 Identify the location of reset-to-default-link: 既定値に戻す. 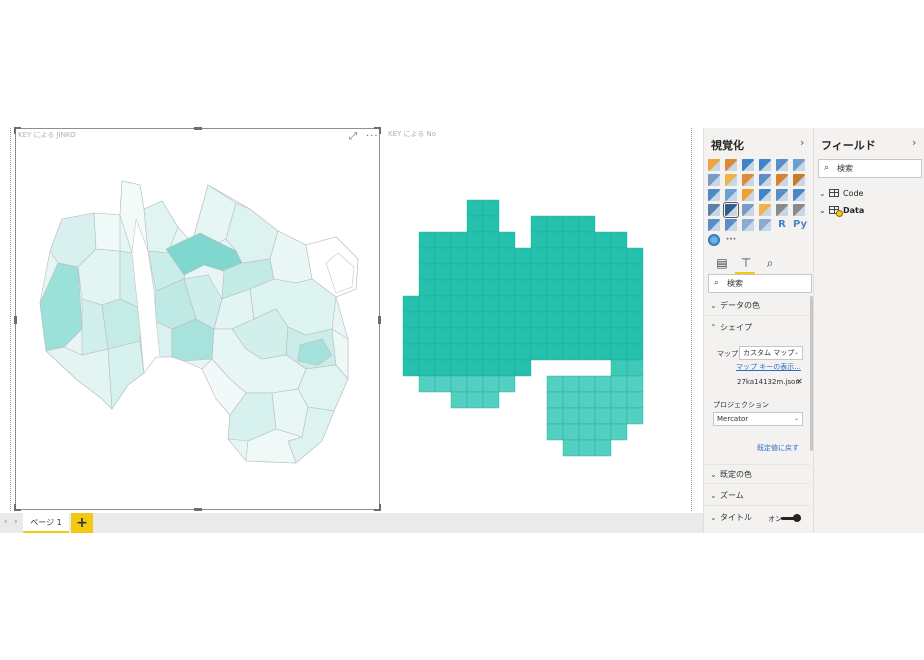
(778, 448).